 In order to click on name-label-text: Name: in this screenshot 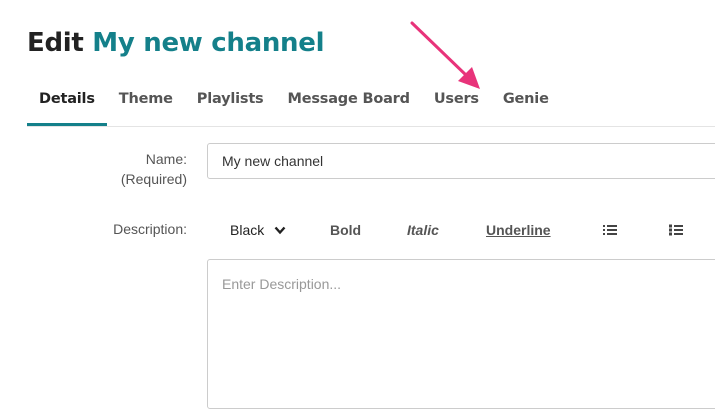, I will do `click(166, 159)`.